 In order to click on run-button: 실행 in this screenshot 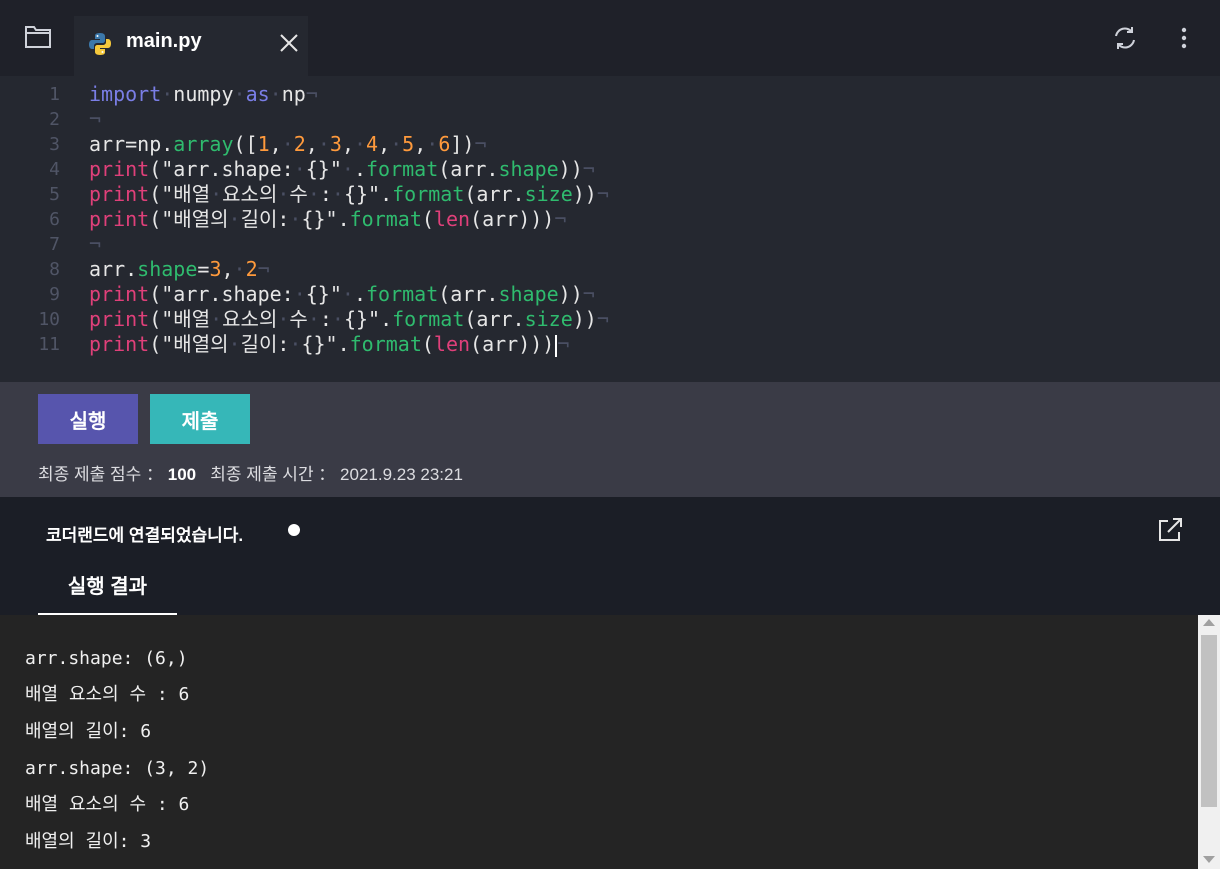, I will do `click(88, 419)`.